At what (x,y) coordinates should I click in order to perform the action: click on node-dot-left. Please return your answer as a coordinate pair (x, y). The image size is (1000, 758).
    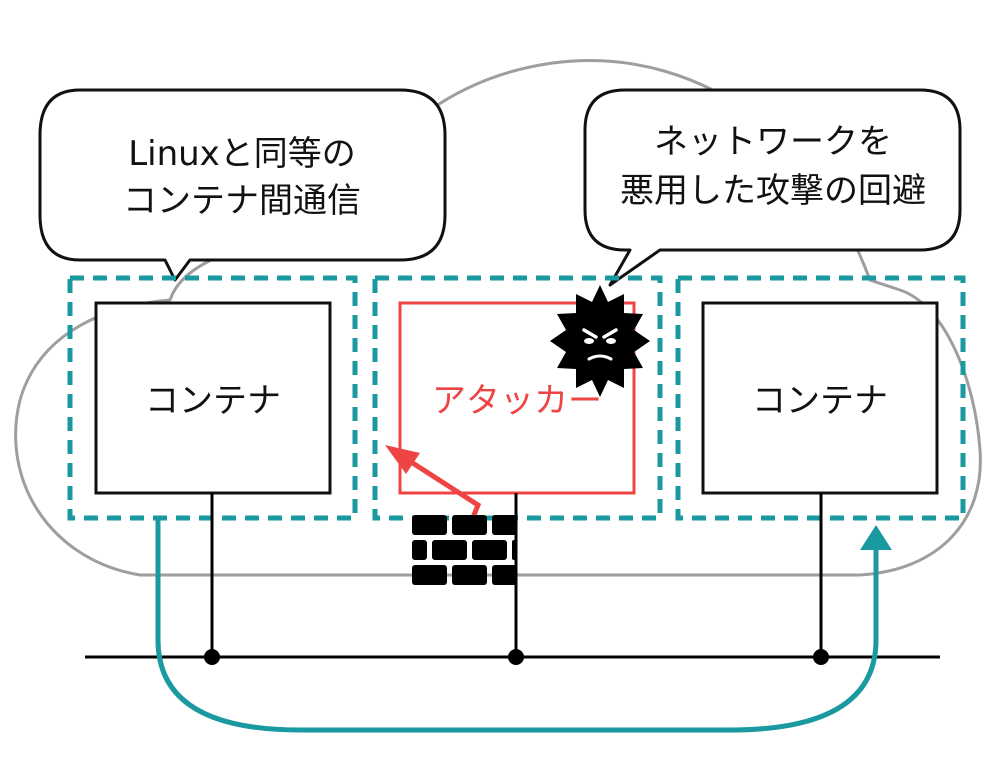
    Looking at the image, I should click on (212, 657).